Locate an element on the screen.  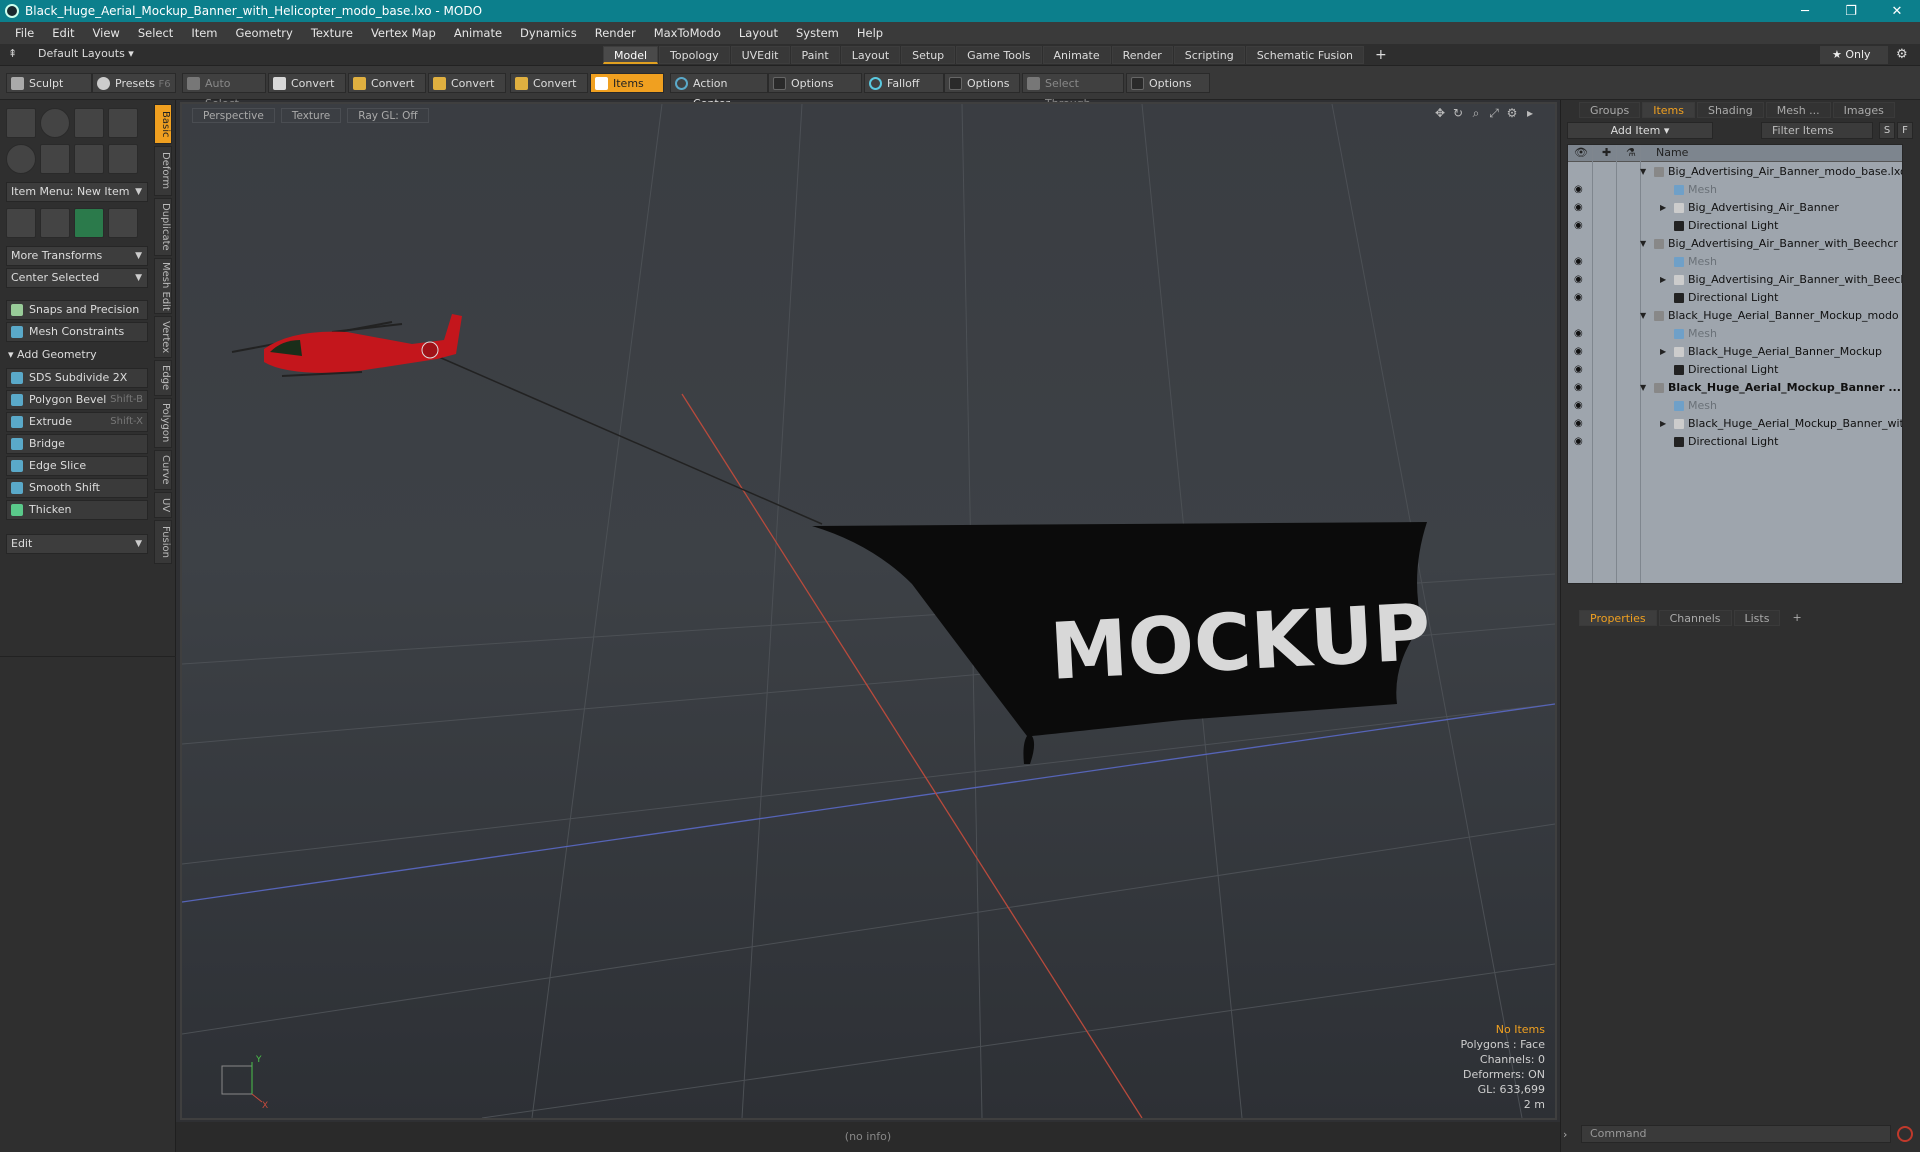
menu-system: System is located at coordinates (817, 33).